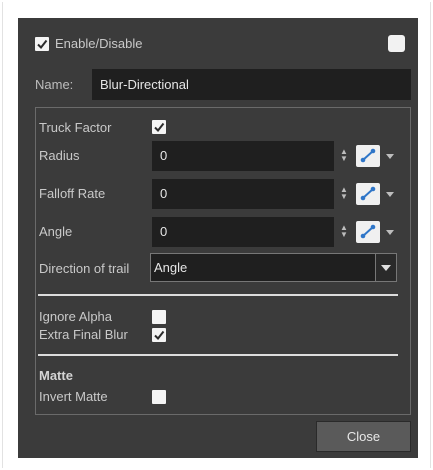 The height and width of the screenshot is (470, 433). What do you see at coordinates (363, 436) in the screenshot?
I see `close-button: Close` at bounding box center [363, 436].